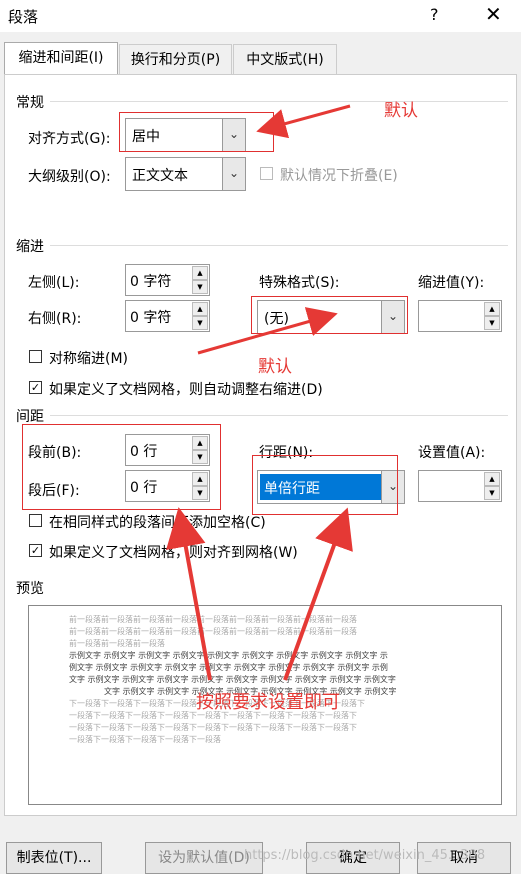 Image resolution: width=521 pixels, height=874 pixels. Describe the element at coordinates (275, 367) in the screenshot. I see `annotation-default-2: 默认` at that location.